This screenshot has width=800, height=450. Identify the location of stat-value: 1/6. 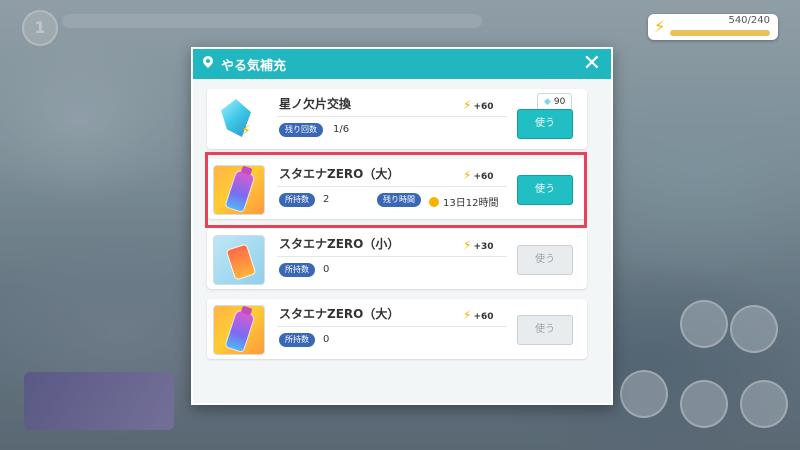
(341, 129).